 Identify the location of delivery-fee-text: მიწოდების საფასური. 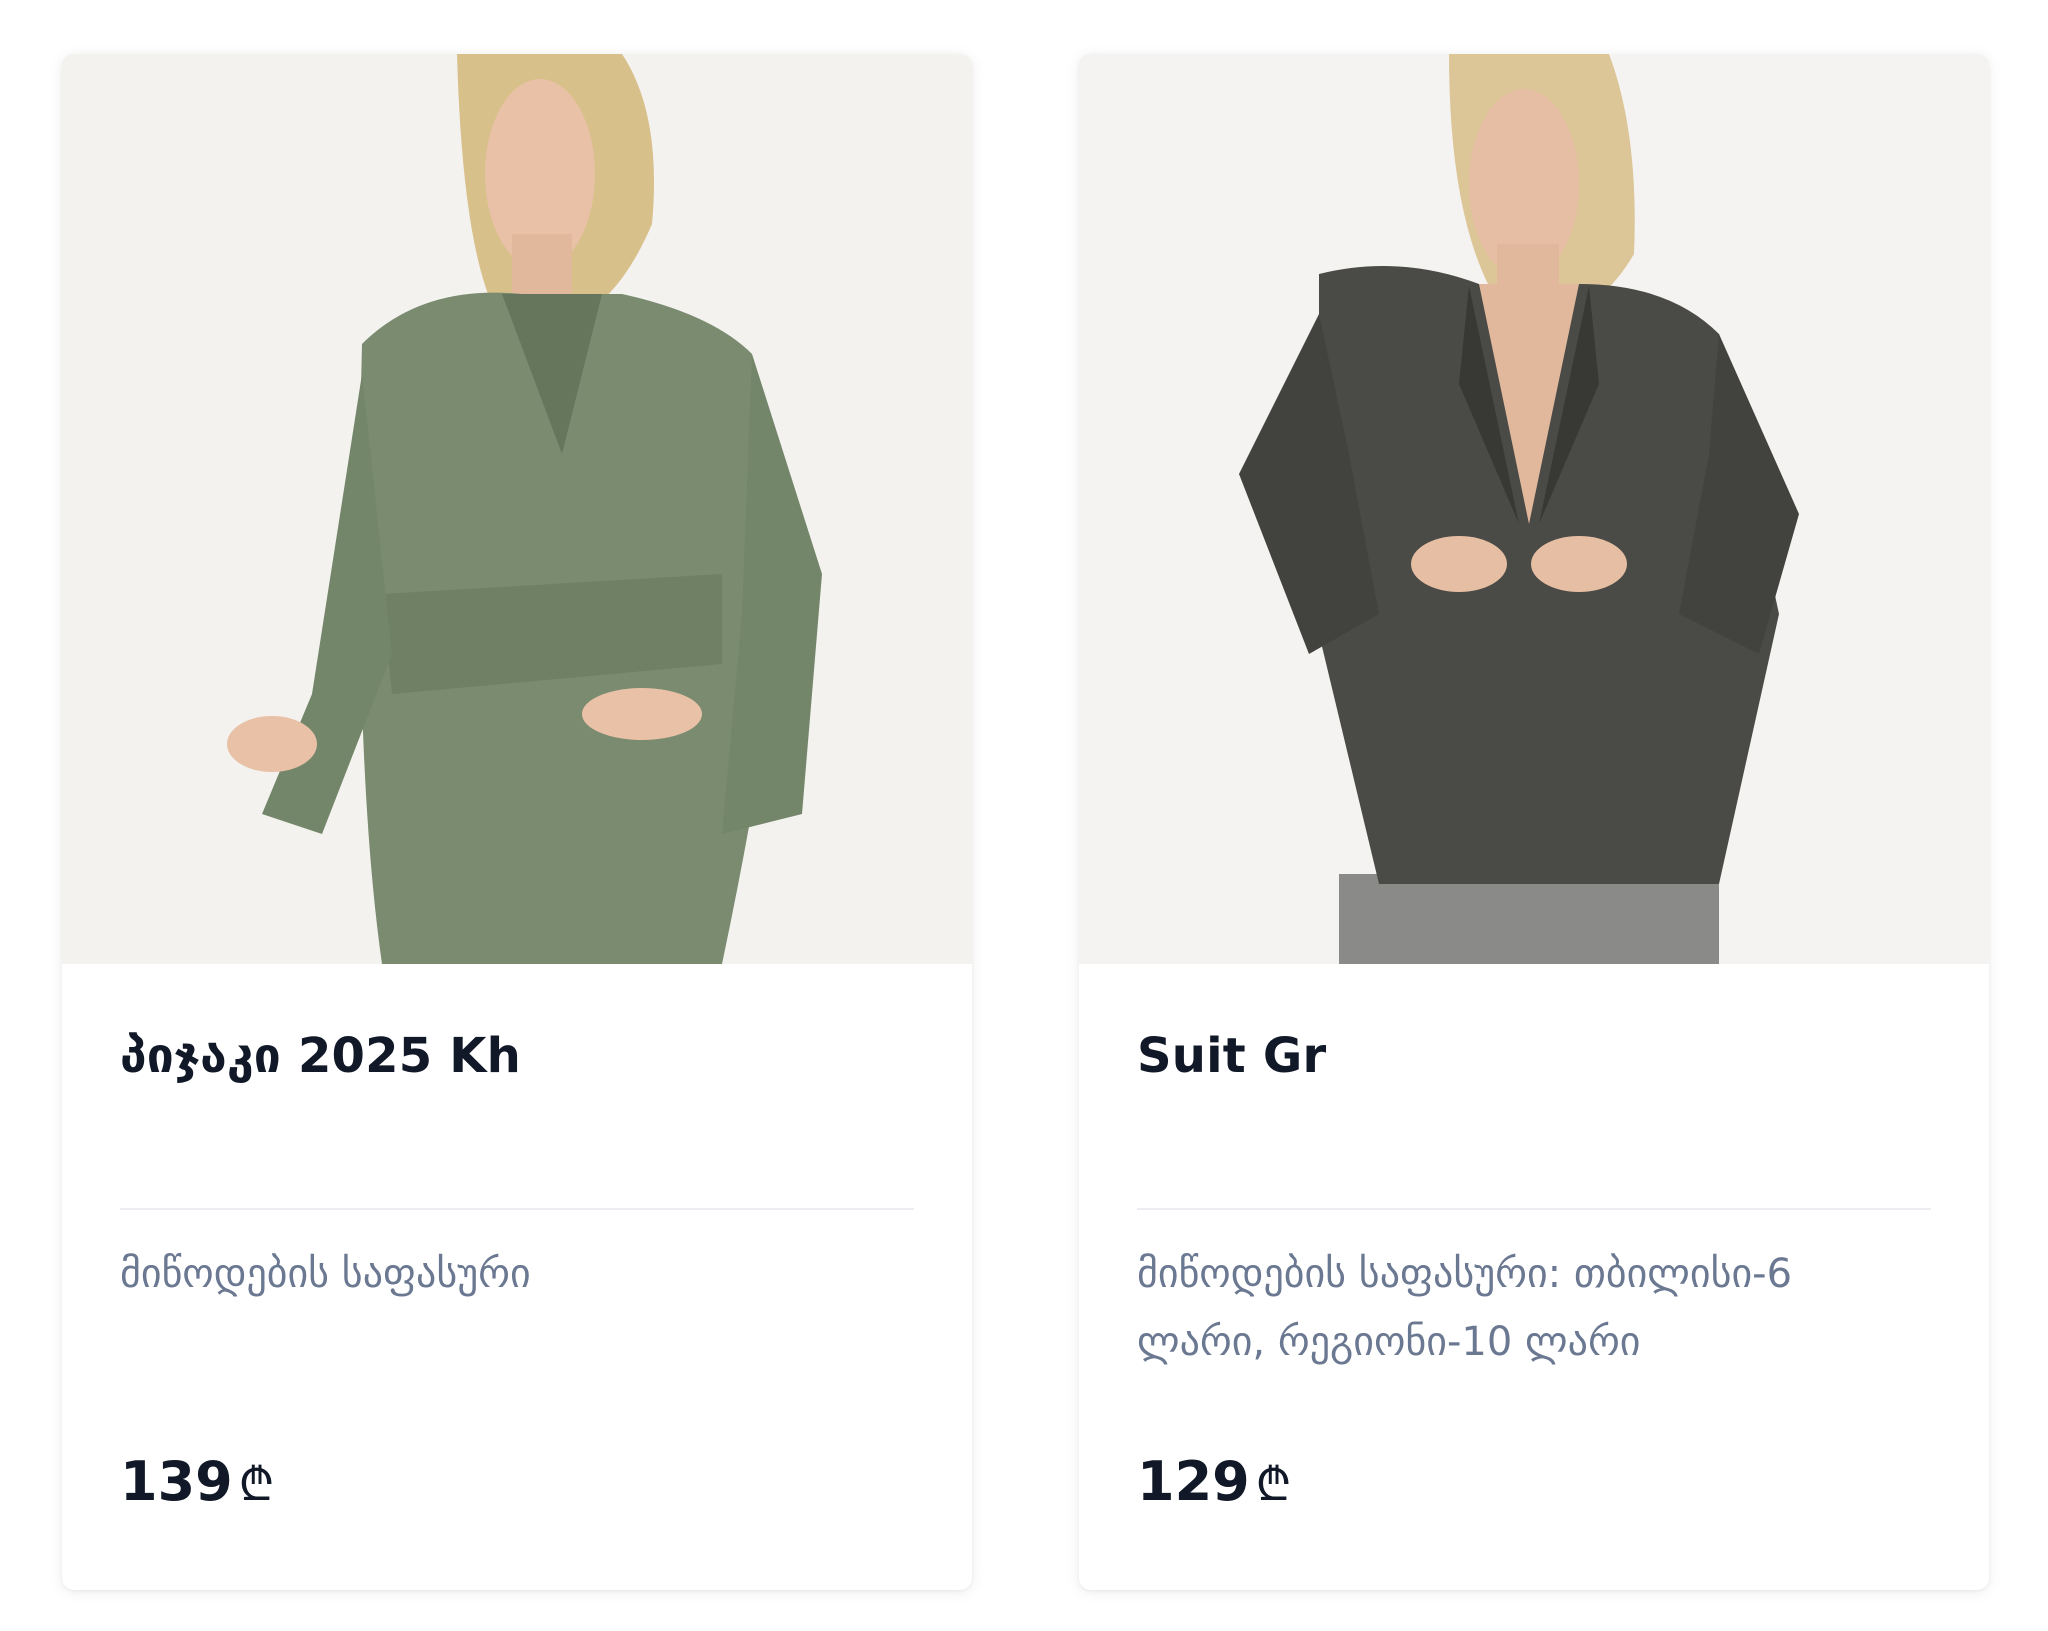
(325, 1274).